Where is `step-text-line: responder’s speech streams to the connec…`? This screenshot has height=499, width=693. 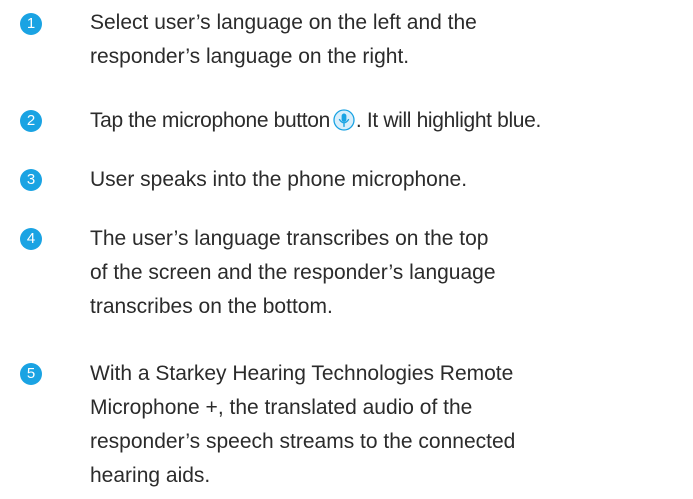 step-text-line: responder’s speech streams to the connec… is located at coordinates (303, 441).